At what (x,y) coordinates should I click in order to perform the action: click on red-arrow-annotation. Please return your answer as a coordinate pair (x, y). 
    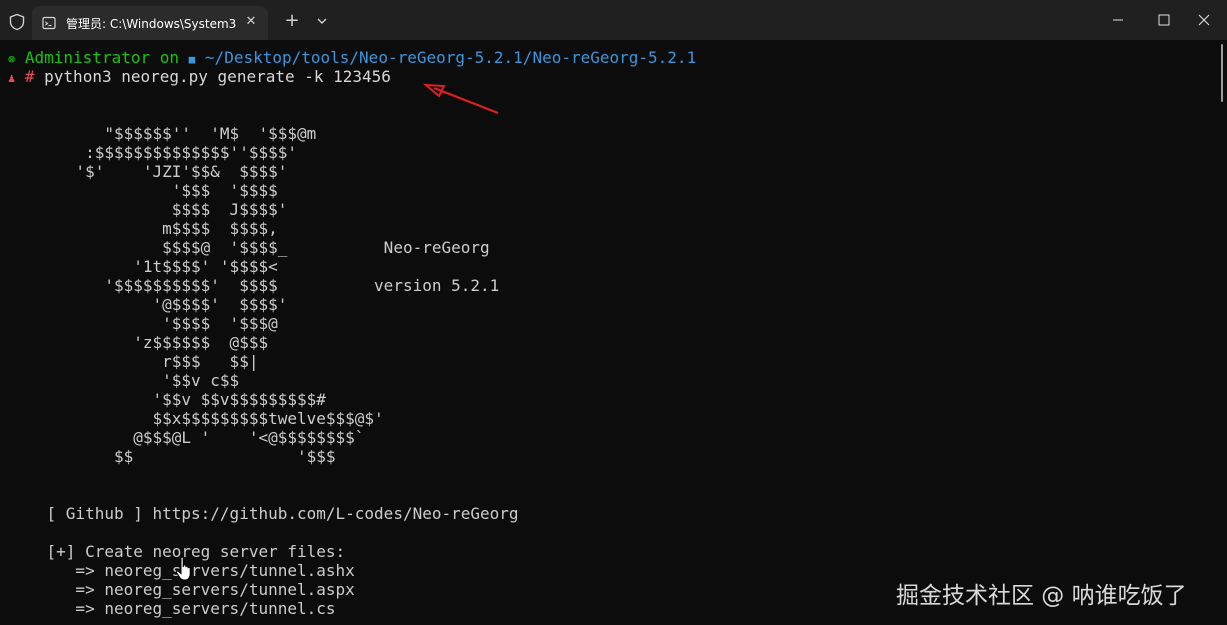
    Looking at the image, I should click on (461, 99).